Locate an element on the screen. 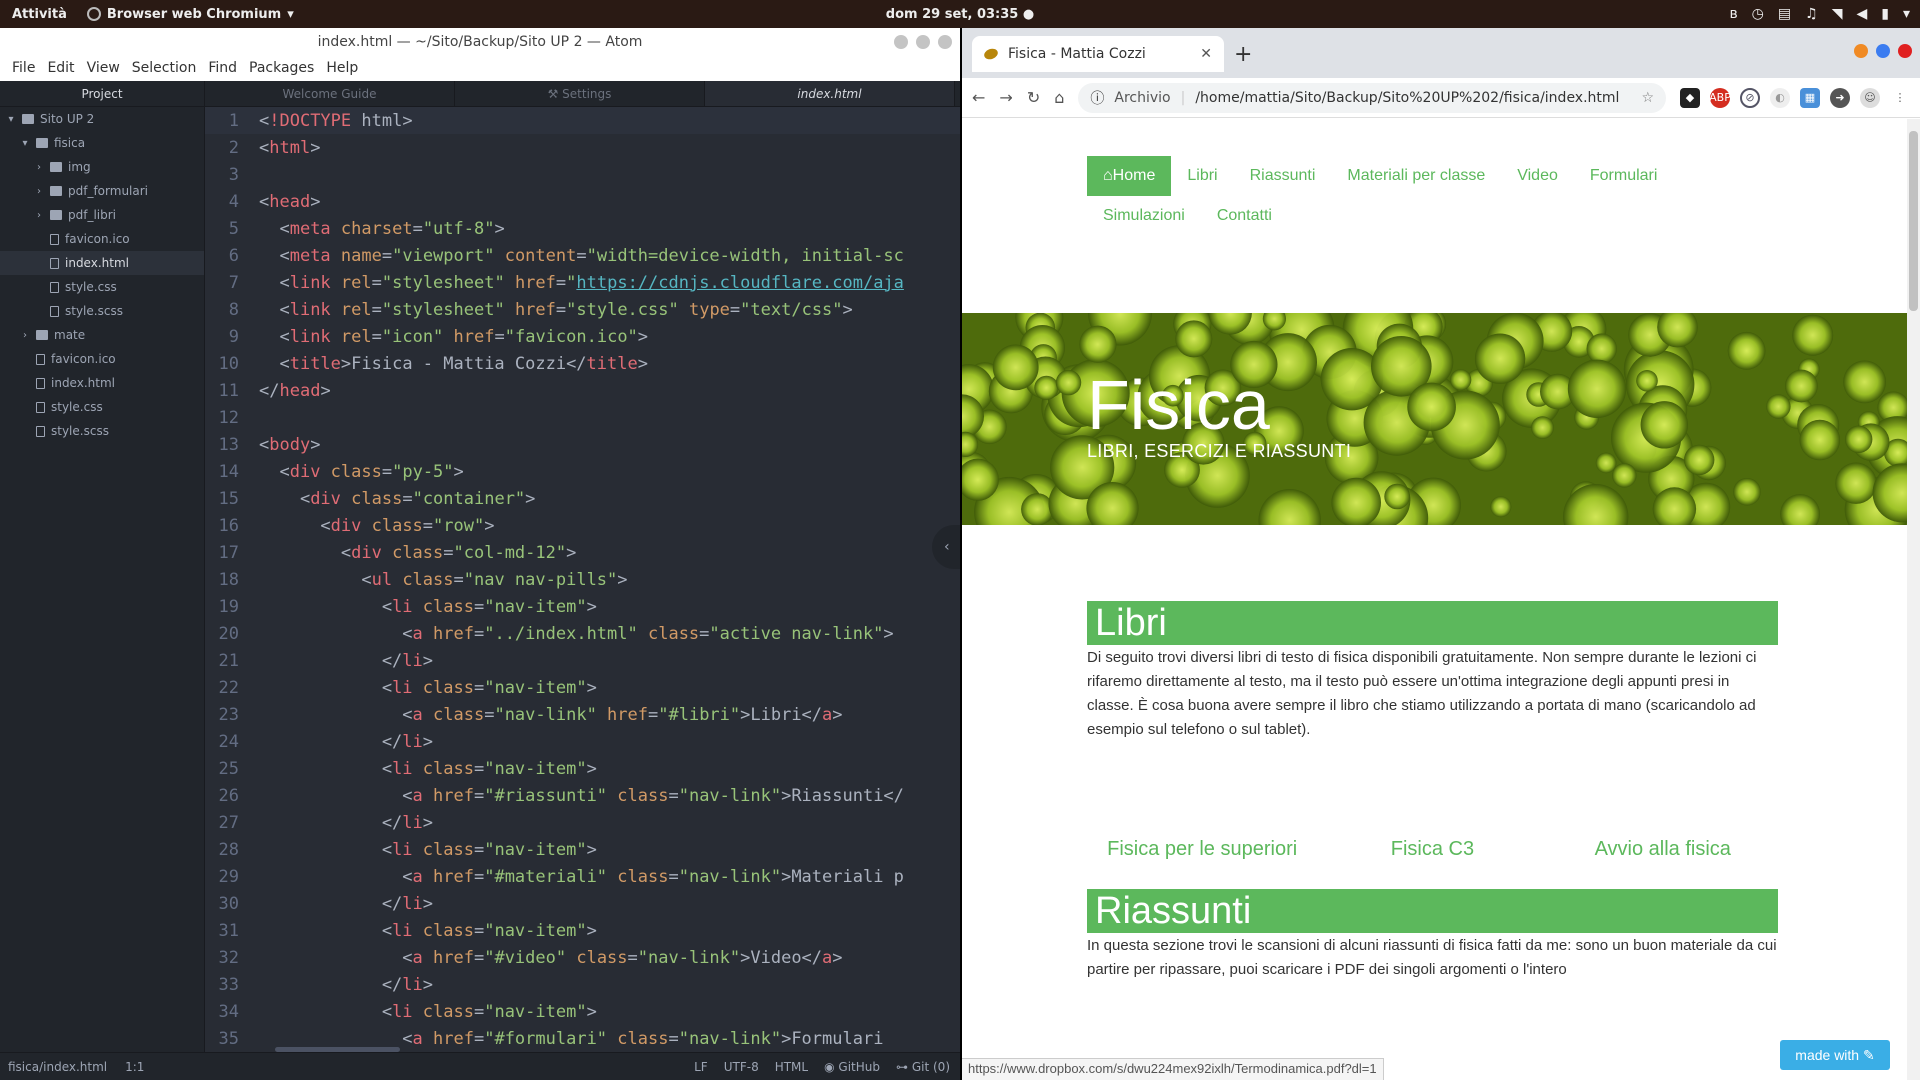  line-number: 34 is located at coordinates (228, 1011).